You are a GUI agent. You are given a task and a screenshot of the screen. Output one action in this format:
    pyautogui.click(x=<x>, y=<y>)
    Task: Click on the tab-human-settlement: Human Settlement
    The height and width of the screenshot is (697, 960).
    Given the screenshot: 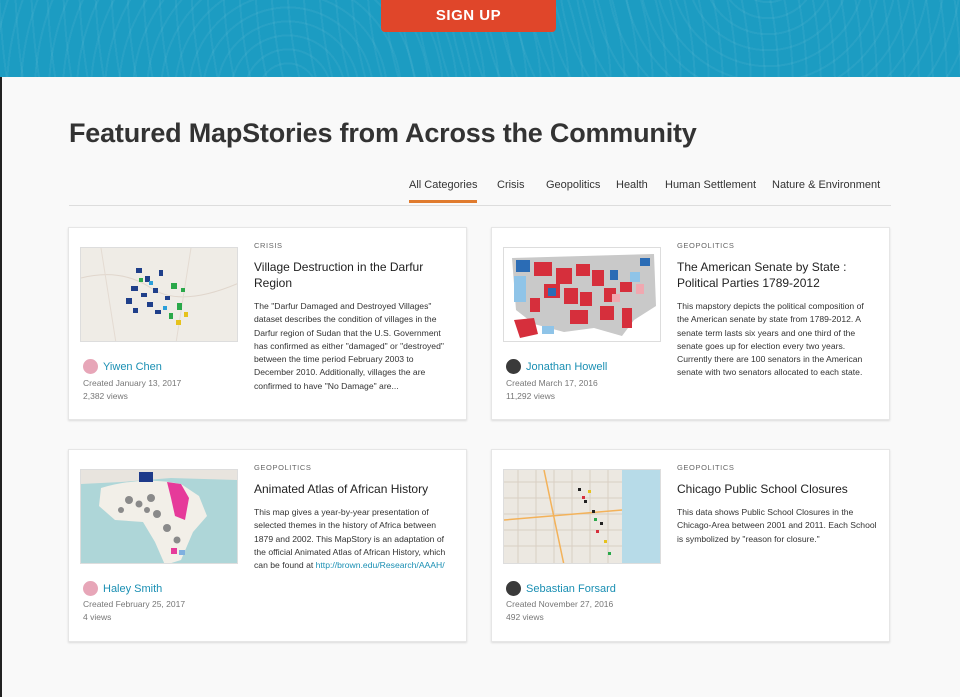 What is the action you would take?
    pyautogui.click(x=710, y=185)
    